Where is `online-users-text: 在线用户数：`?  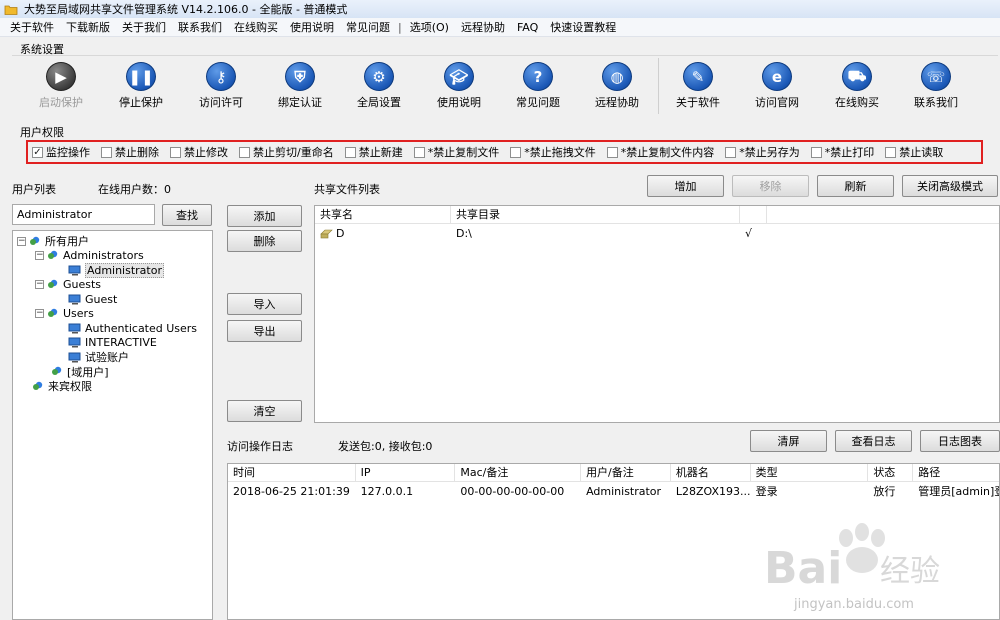
online-users-text: 在线用户数： is located at coordinates (131, 189).